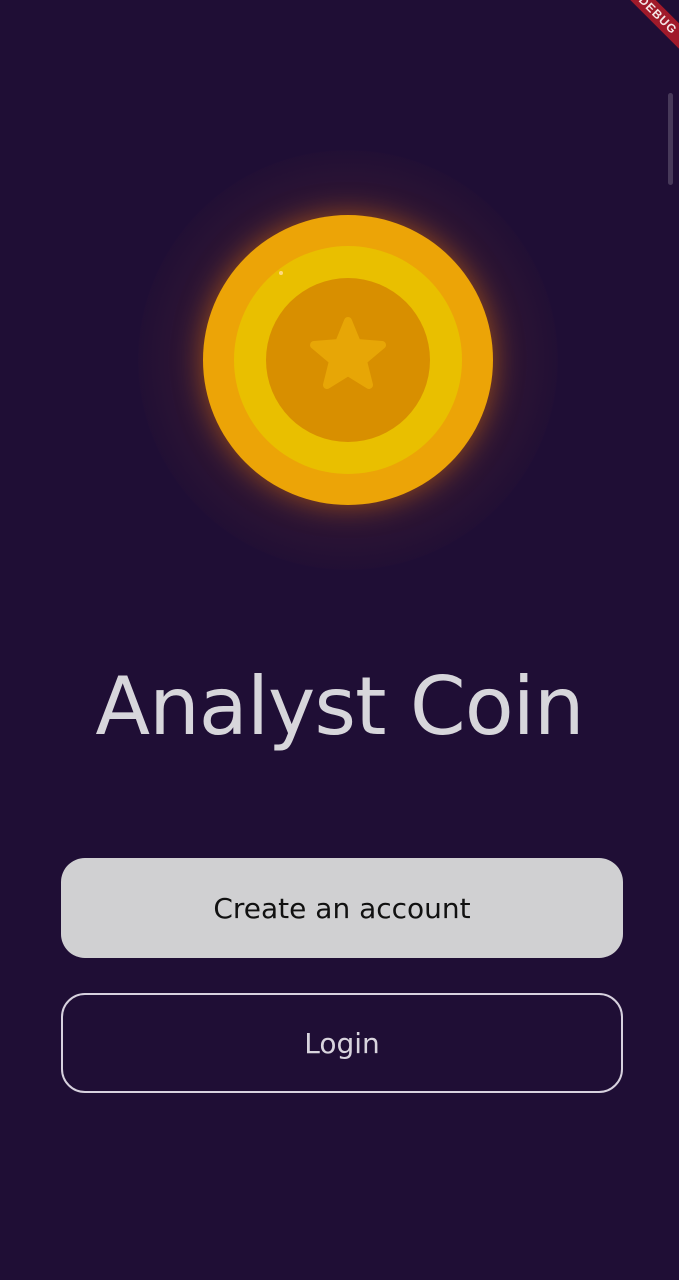  What do you see at coordinates (339, 706) in the screenshot?
I see `page-title: Analyst Coin` at bounding box center [339, 706].